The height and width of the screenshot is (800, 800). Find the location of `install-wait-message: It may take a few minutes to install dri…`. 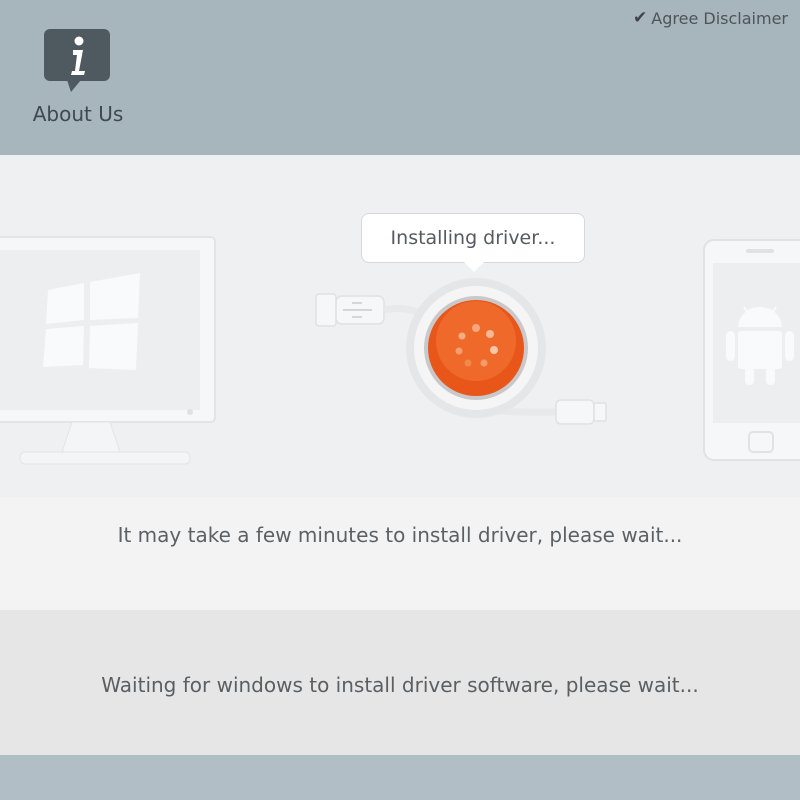

install-wait-message: It may take a few minutes to install dri… is located at coordinates (400, 535).